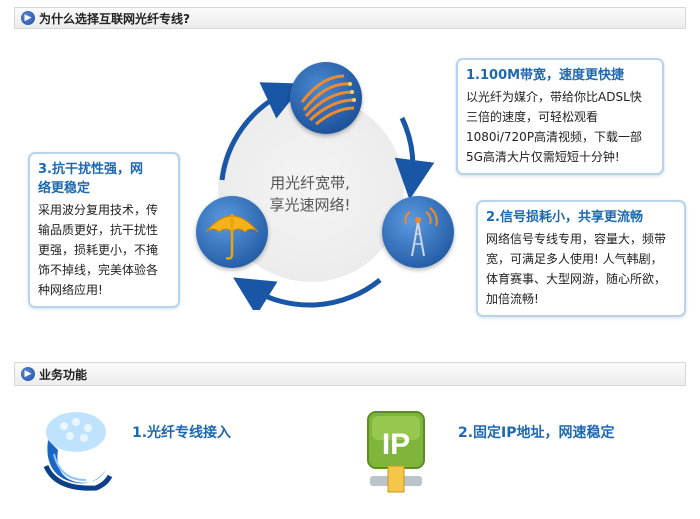 This screenshot has width=700, height=519. I want to click on signal-tower-icon, so click(418, 232).